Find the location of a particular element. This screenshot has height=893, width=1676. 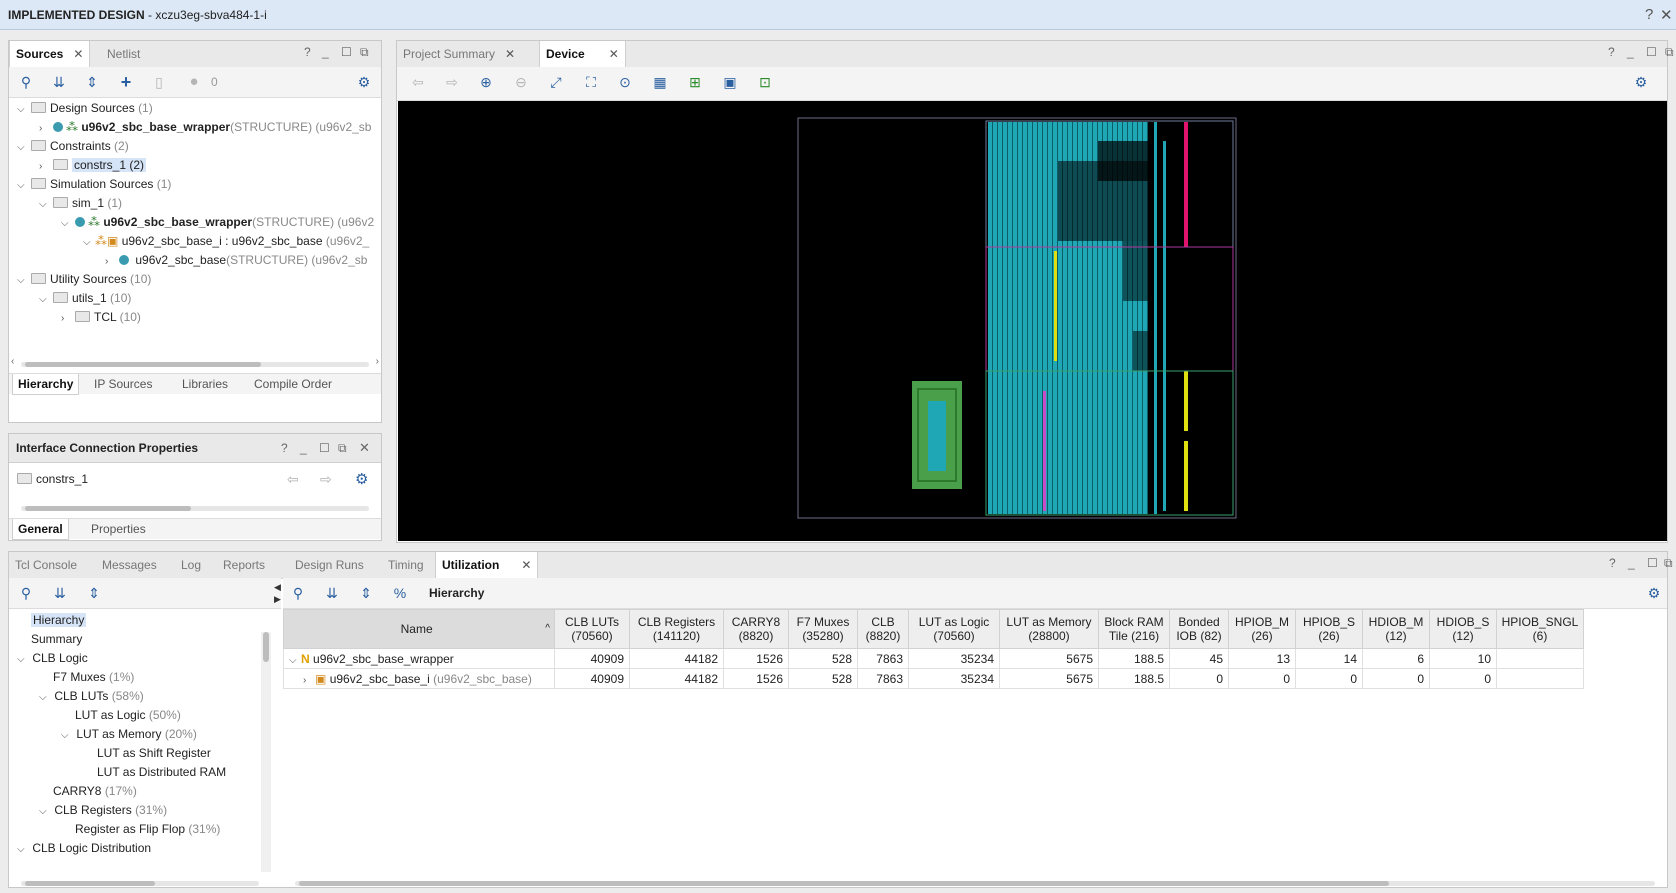

add-pblock-icon: ⊞ is located at coordinates (695, 82).